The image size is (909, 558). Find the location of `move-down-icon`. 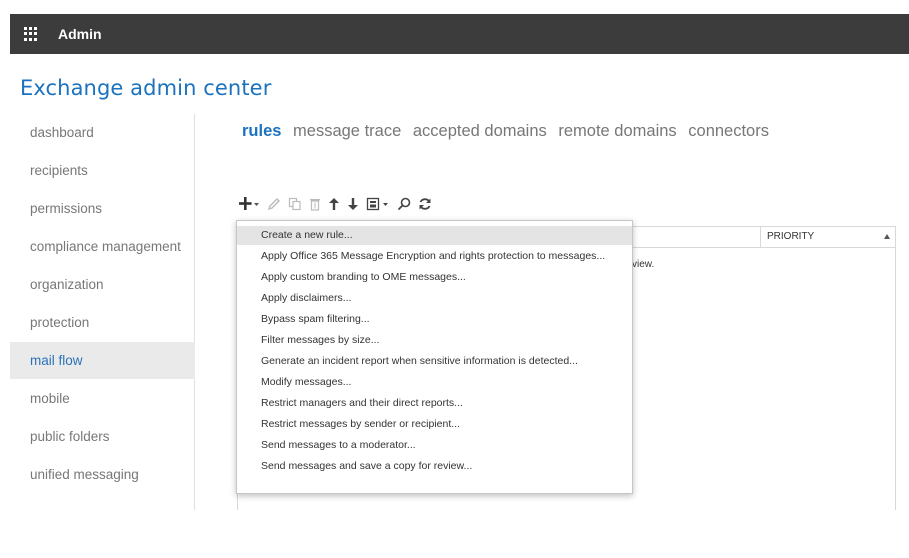

move-down-icon is located at coordinates (353, 204).